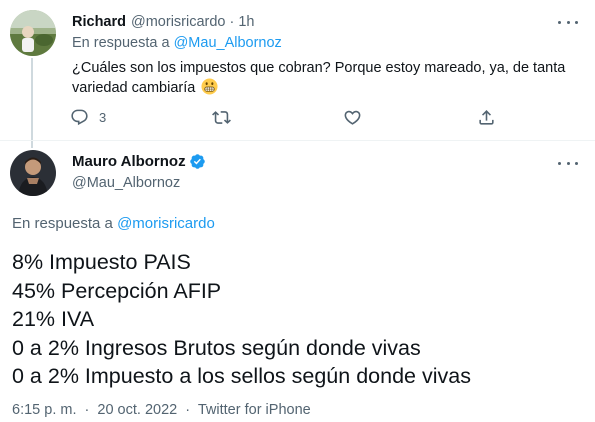 The width and height of the screenshot is (595, 422). I want to click on share-icon, so click(486, 117).